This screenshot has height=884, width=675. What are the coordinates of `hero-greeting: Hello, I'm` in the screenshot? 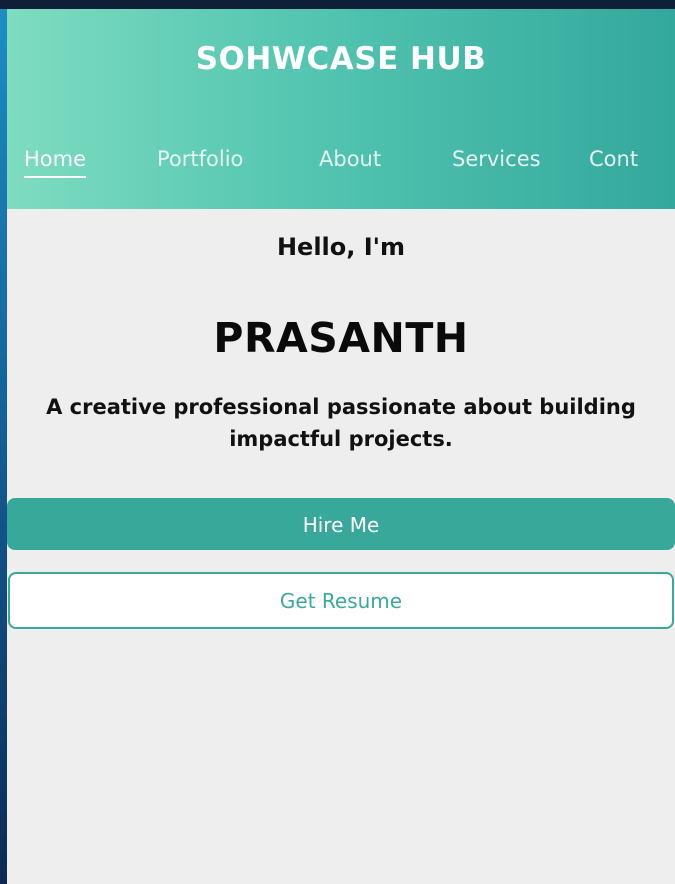 It's located at (341, 247).